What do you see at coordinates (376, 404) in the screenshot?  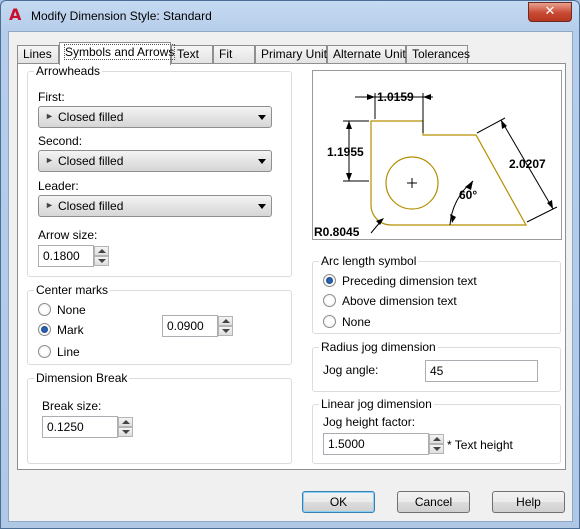 I see `linear-jog-title: Linear jog dimension` at bounding box center [376, 404].